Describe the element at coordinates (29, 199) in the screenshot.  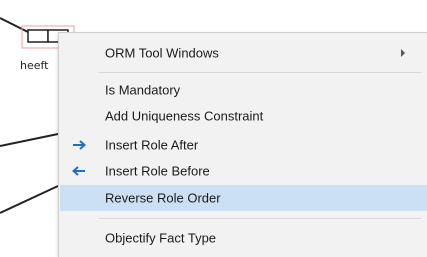
I see `connector-line-bottom` at that location.